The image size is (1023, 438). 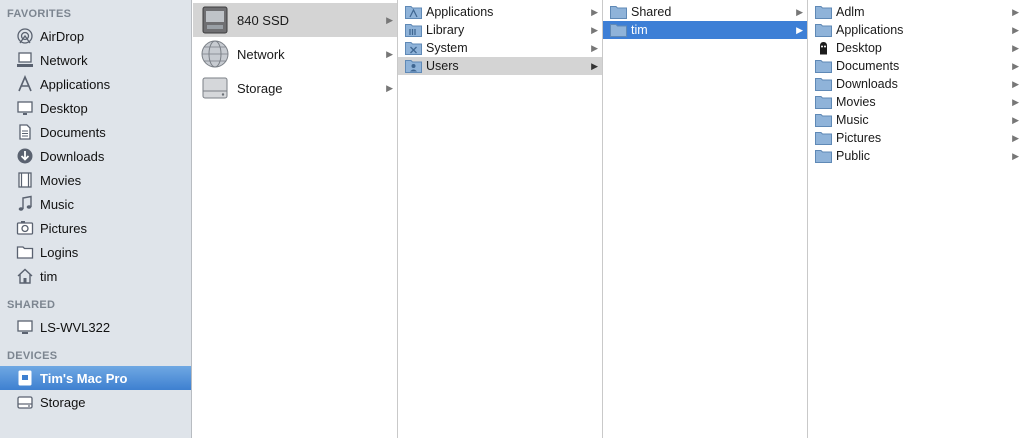 What do you see at coordinates (25, 276) in the screenshot?
I see `home-icon` at bounding box center [25, 276].